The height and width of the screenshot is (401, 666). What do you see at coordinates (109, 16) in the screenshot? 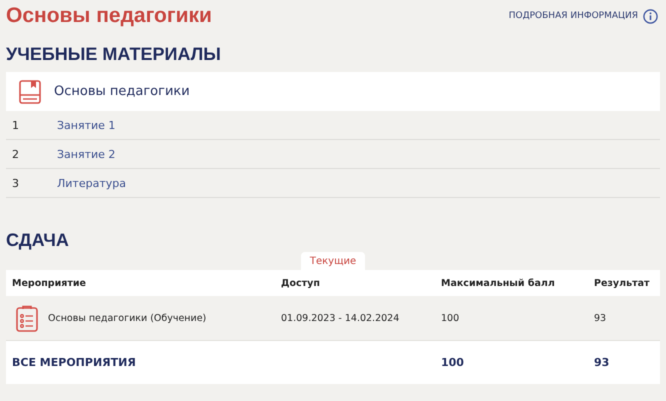
I see `page-title: Основы педагогики` at bounding box center [109, 16].